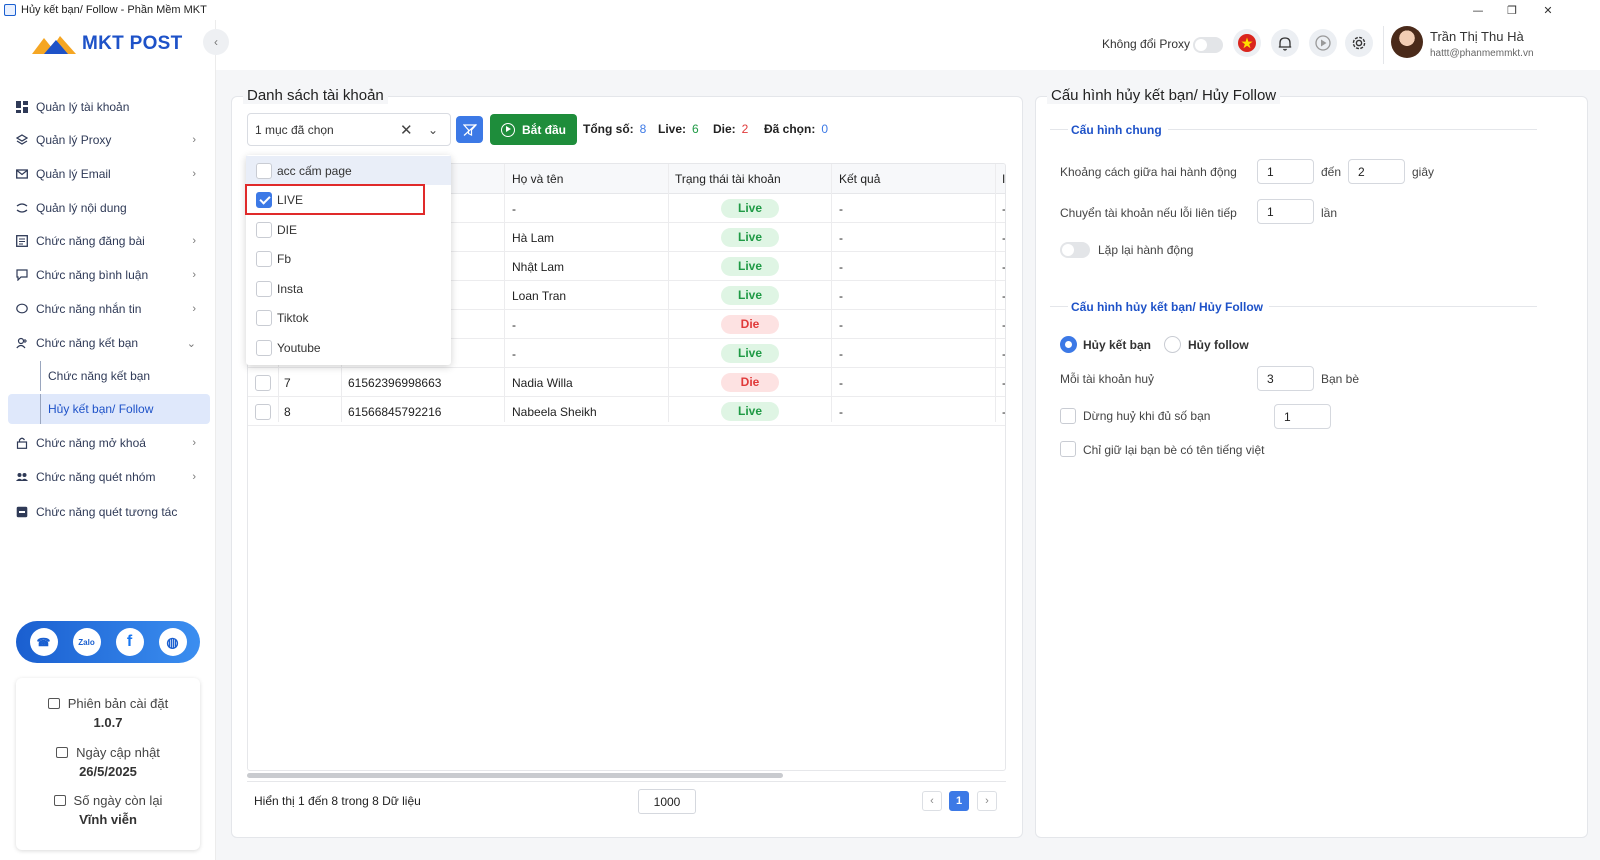 The width and height of the screenshot is (1600, 860). I want to click on vietnam-flag-icon, so click(1247, 43).